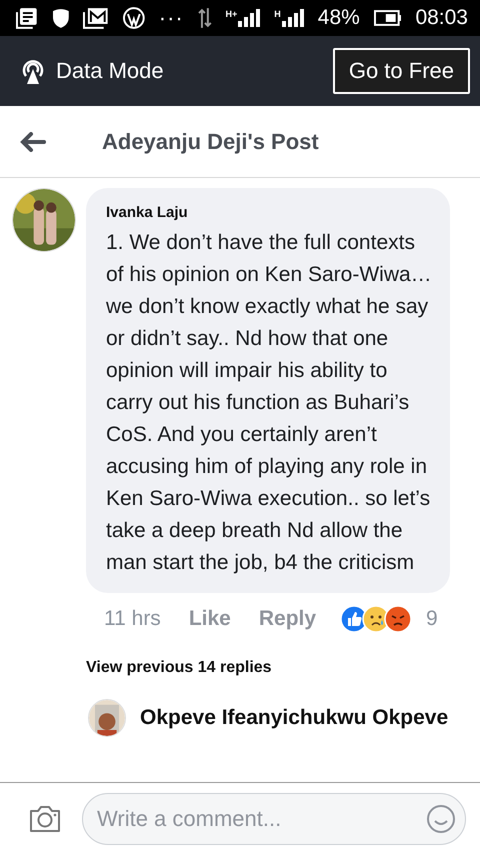 This screenshot has width=480, height=854. I want to click on reply-author: Okpeve Ifeanyichukwu Okpeve, so click(294, 718).